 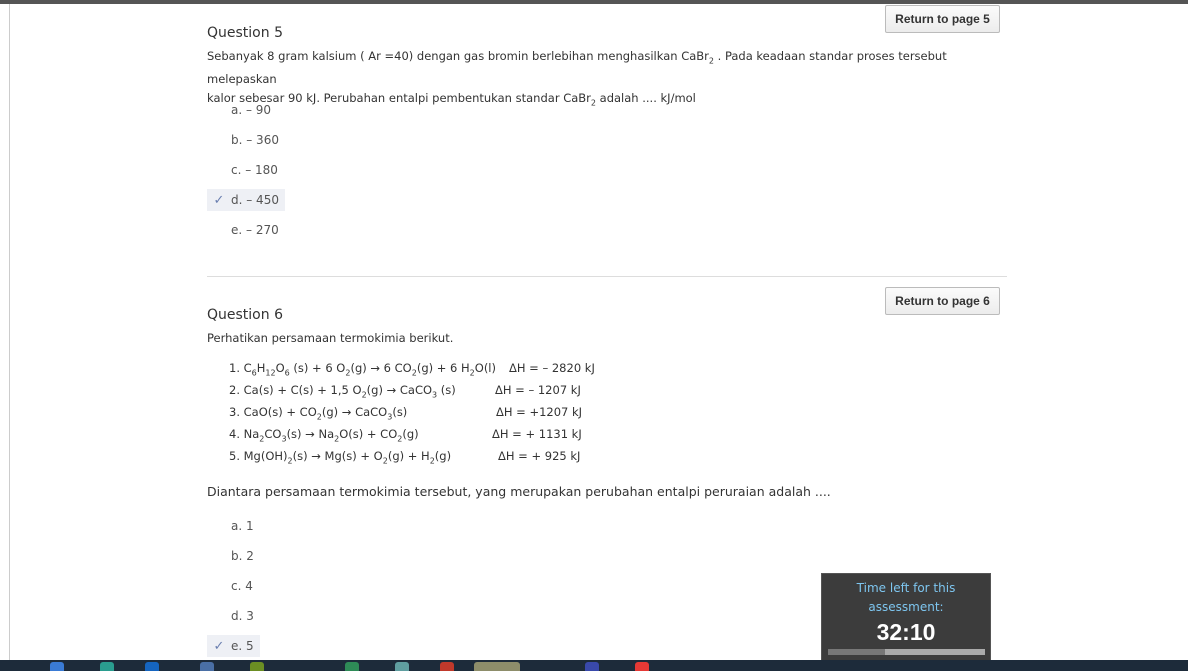 What do you see at coordinates (942, 301) in the screenshot?
I see `return-to-page-6-button: Return to page 6` at bounding box center [942, 301].